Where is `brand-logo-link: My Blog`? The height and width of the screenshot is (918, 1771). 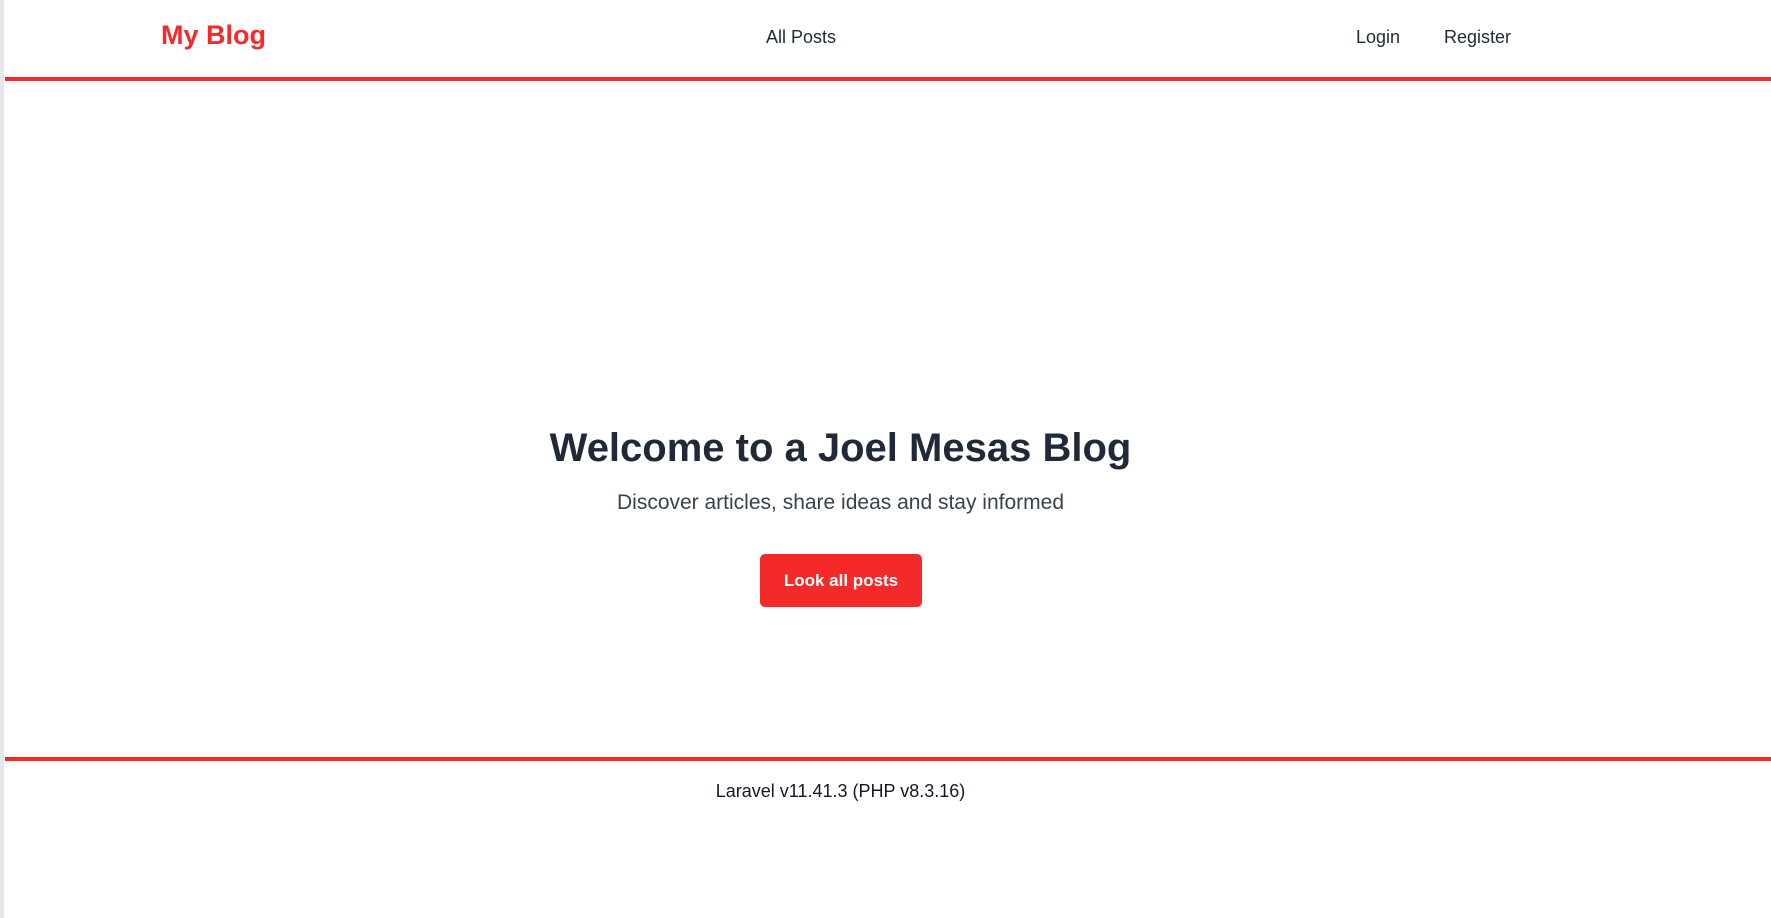
brand-logo-link: My Blog is located at coordinates (213, 35).